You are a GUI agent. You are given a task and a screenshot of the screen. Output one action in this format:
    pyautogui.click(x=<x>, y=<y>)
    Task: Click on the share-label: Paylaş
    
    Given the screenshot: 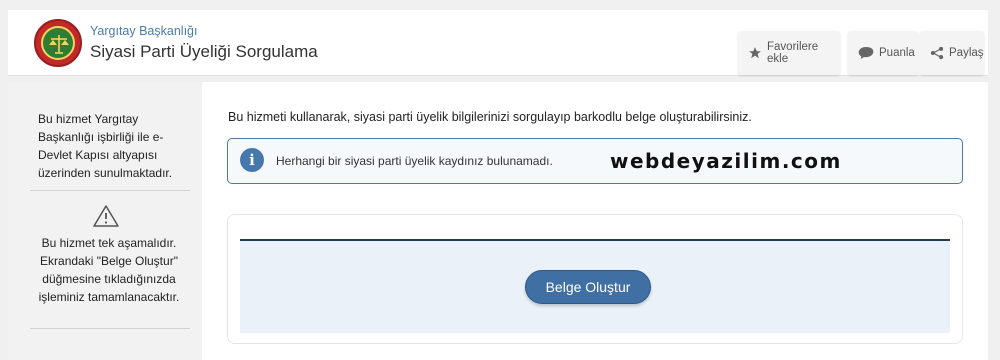 What is the action you would take?
    pyautogui.click(x=966, y=53)
    